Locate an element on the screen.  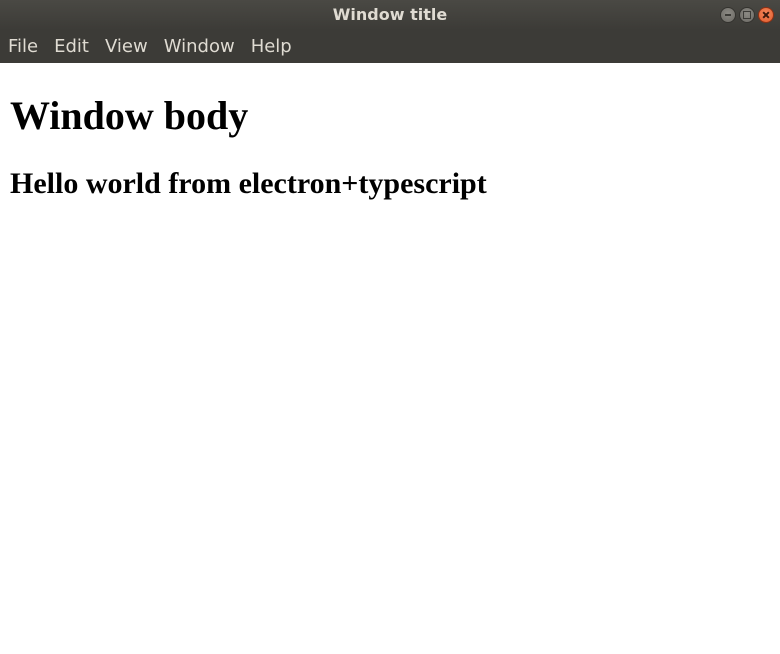
title-bar: Window title is located at coordinates (390, 15).